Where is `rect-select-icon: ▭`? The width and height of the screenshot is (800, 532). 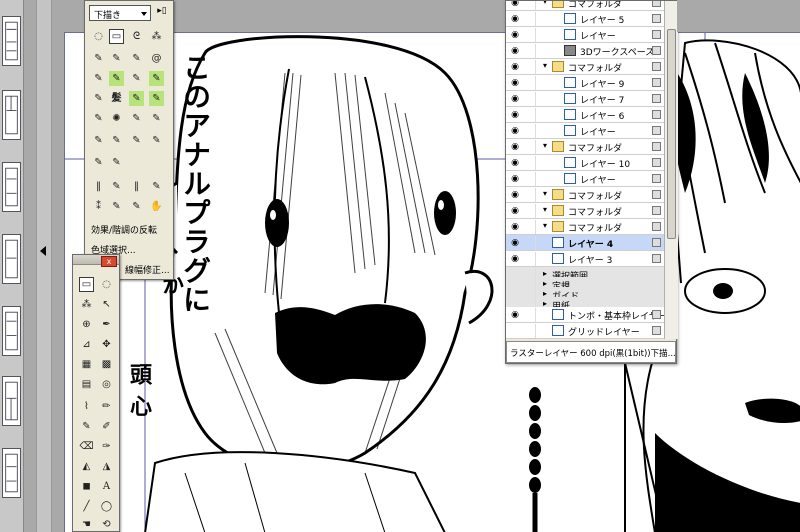
rect-select-icon: ▭ is located at coordinates (116, 36).